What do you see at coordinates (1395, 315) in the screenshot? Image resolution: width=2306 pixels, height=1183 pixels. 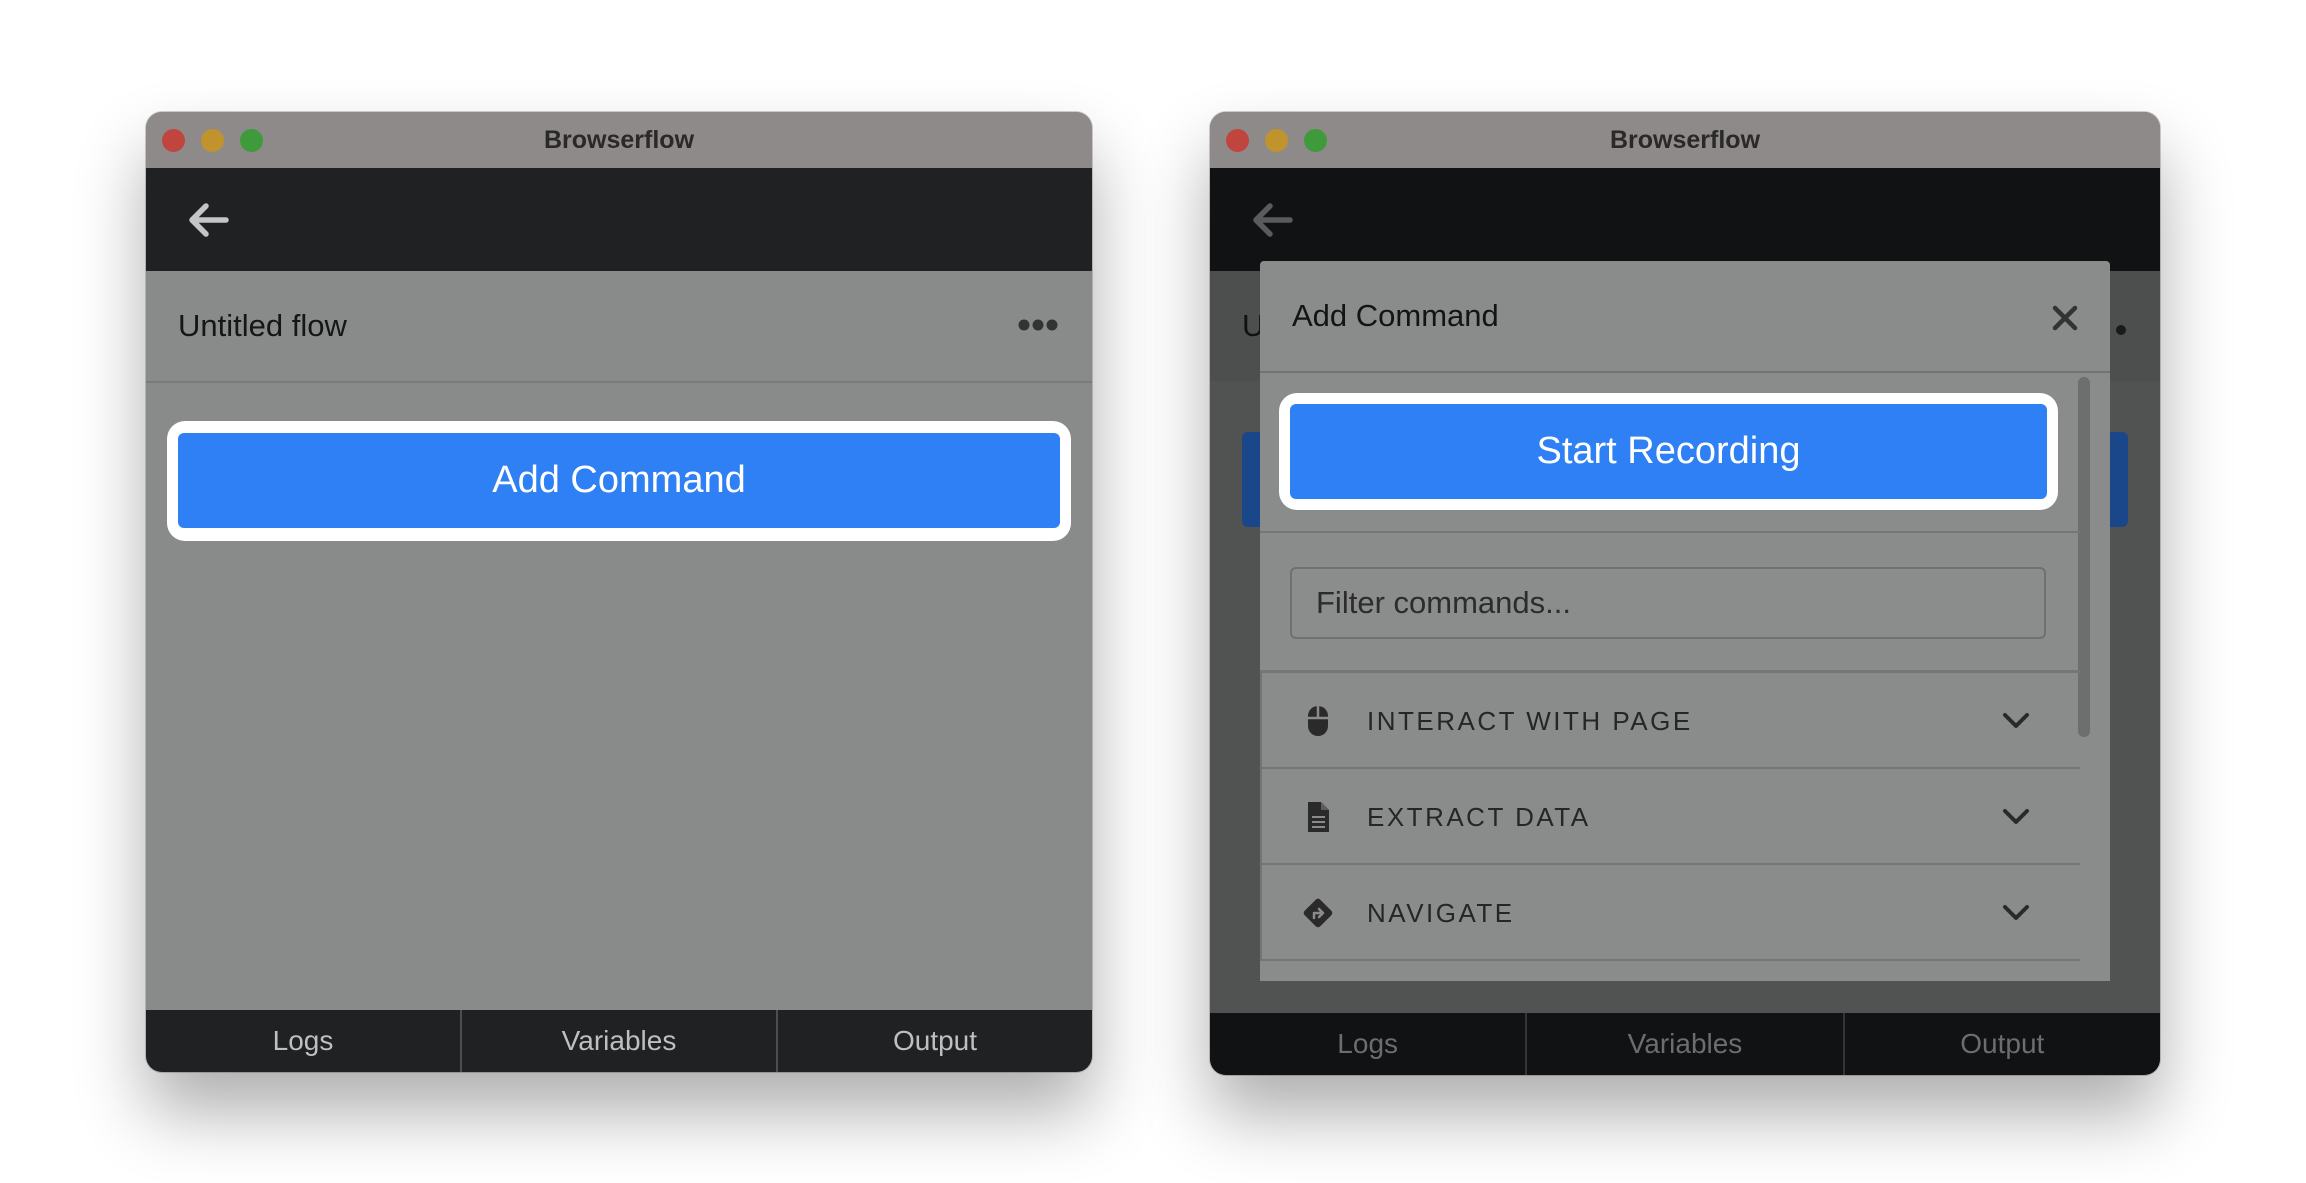 I see `modal-title: Add Command` at bounding box center [1395, 315].